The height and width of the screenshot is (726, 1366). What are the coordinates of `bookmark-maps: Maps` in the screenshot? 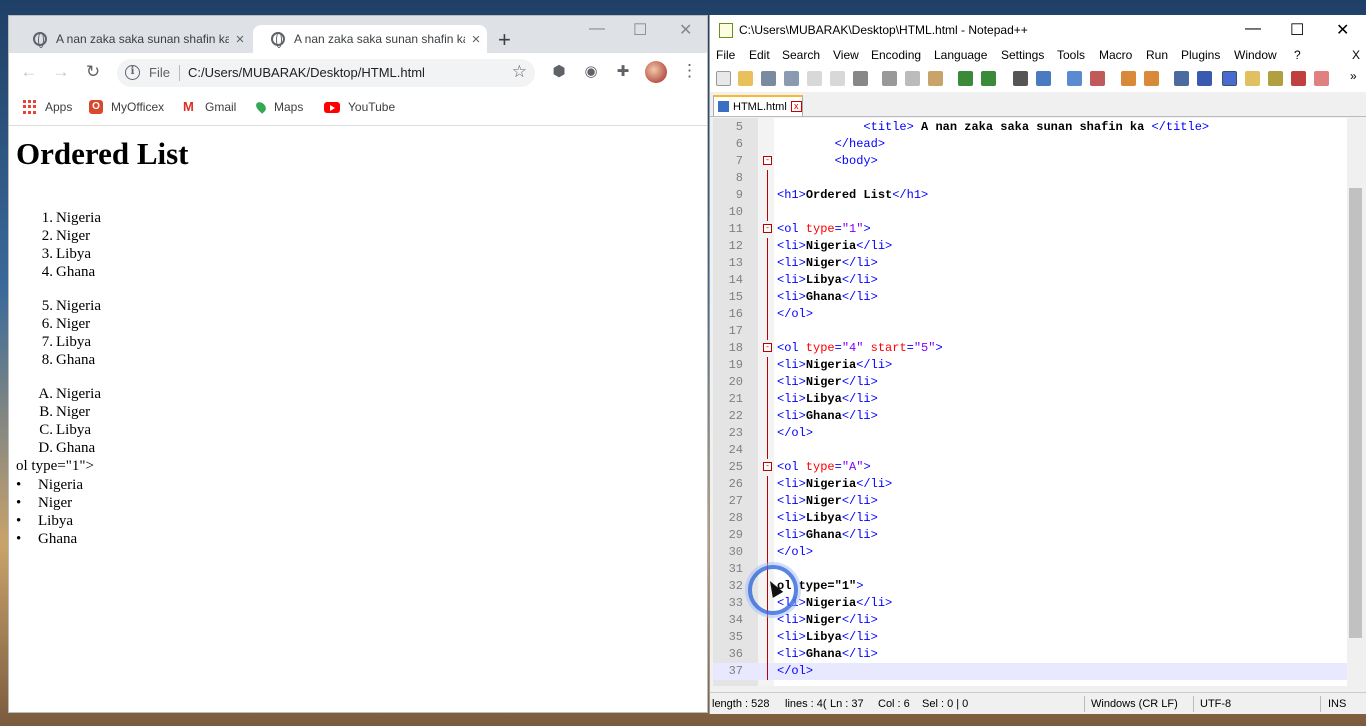 It's located at (278, 107).